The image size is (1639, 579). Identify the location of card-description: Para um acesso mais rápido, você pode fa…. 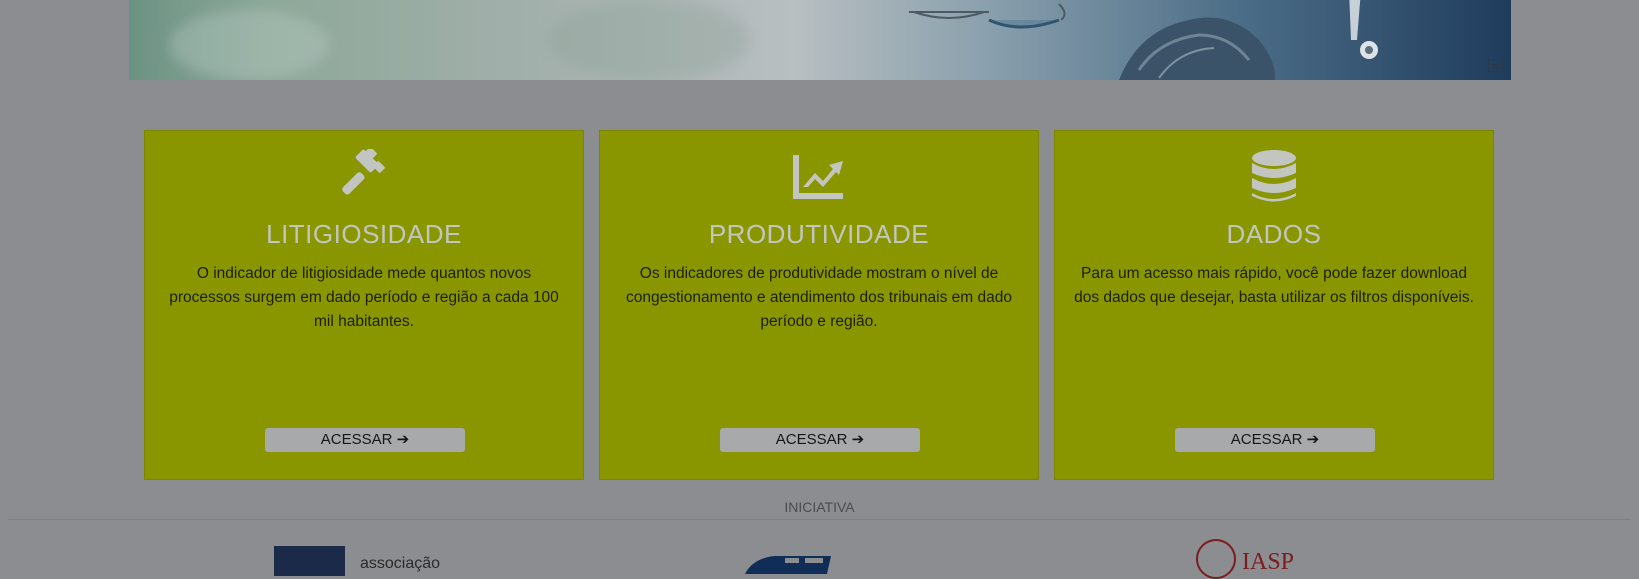
(1274, 285).